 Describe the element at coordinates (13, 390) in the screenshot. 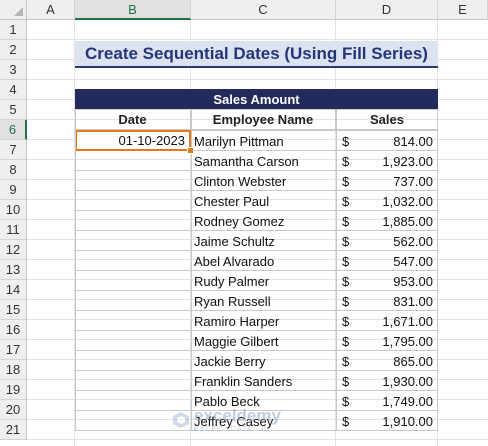

I see `row-header-19: 19` at that location.